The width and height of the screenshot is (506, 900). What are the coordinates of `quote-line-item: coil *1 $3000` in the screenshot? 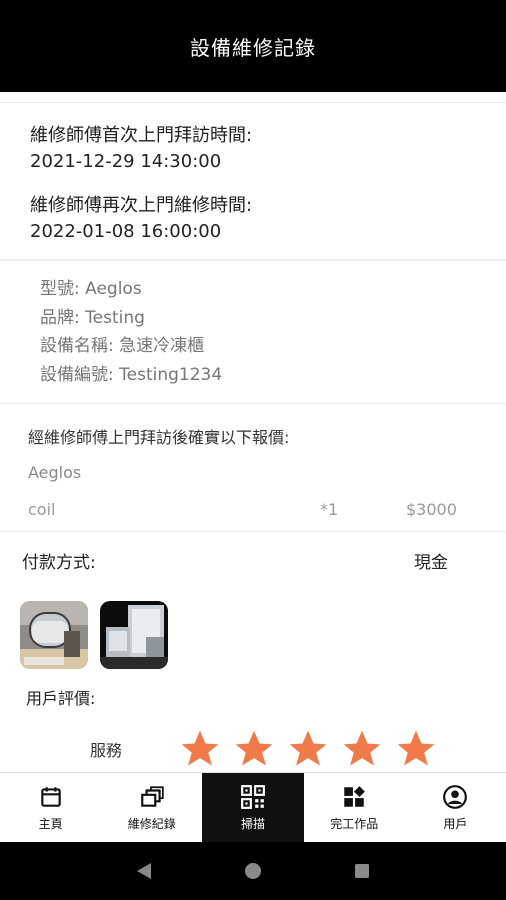 It's located at (253, 509).